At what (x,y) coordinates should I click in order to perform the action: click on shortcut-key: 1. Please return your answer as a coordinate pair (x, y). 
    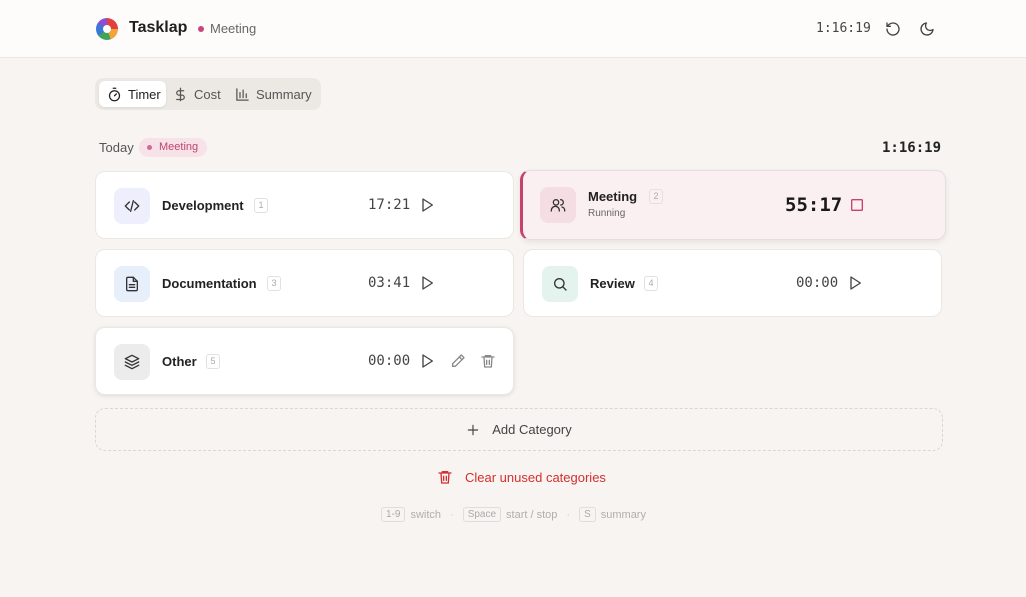
    Looking at the image, I should click on (261, 205).